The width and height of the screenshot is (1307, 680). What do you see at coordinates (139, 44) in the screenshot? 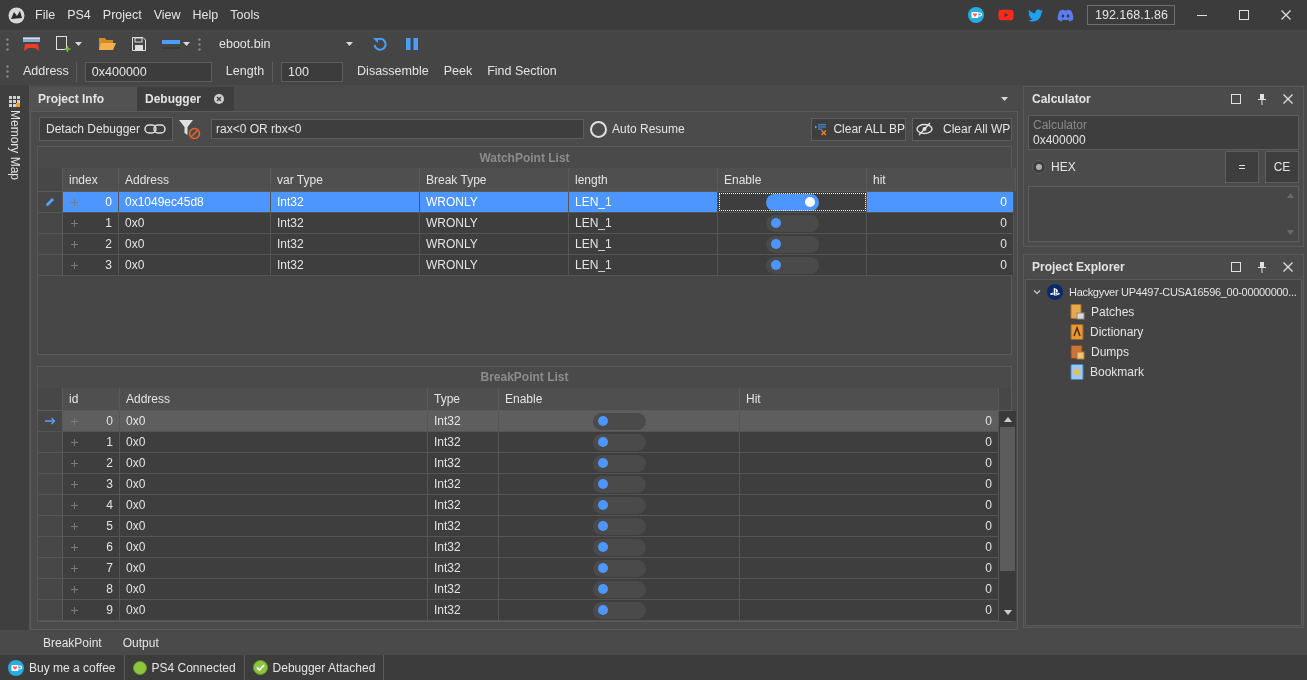
I see `save-icon` at bounding box center [139, 44].